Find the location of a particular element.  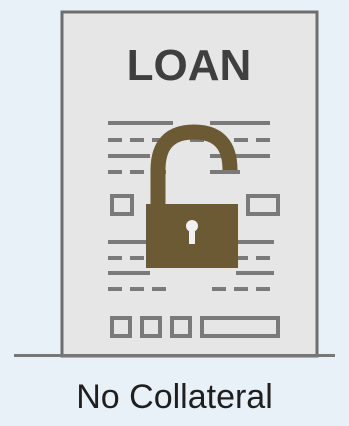

caption-label: No Collateral is located at coordinates (174, 397).